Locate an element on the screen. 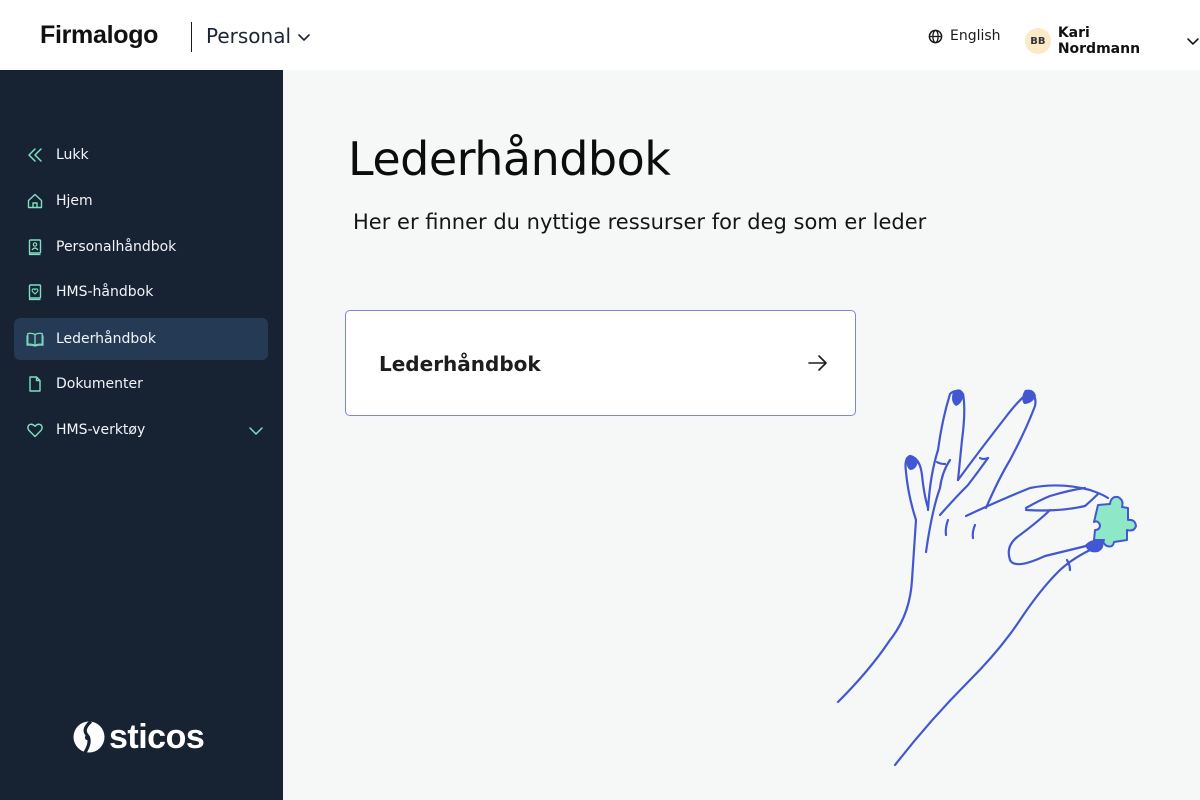  sidebar-item-hms-verktoy: HMS-verktøy is located at coordinates (141, 430).